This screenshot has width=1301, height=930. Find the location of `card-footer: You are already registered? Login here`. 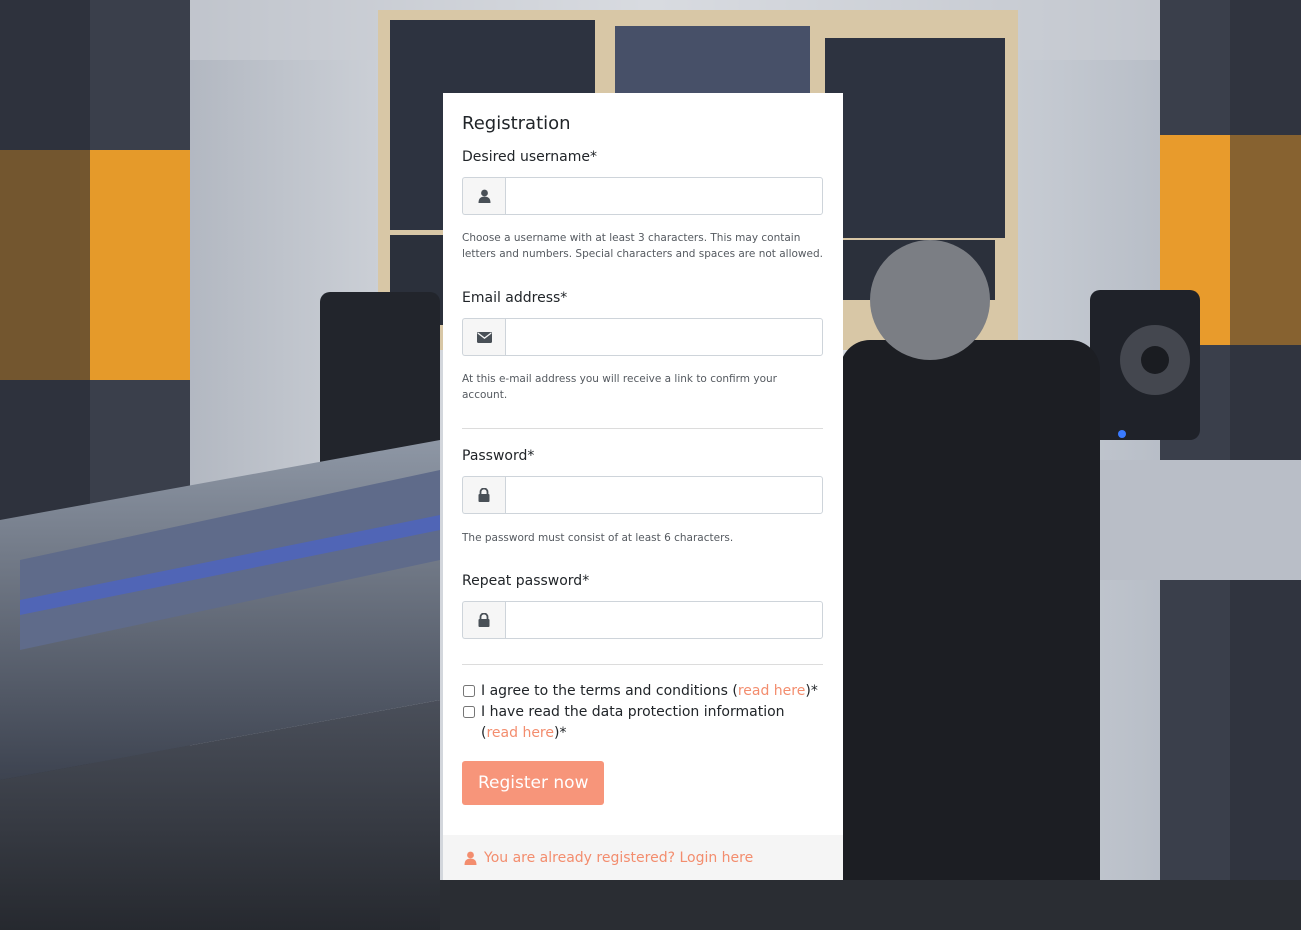

card-footer: You are already registered? Login here is located at coordinates (643, 857).